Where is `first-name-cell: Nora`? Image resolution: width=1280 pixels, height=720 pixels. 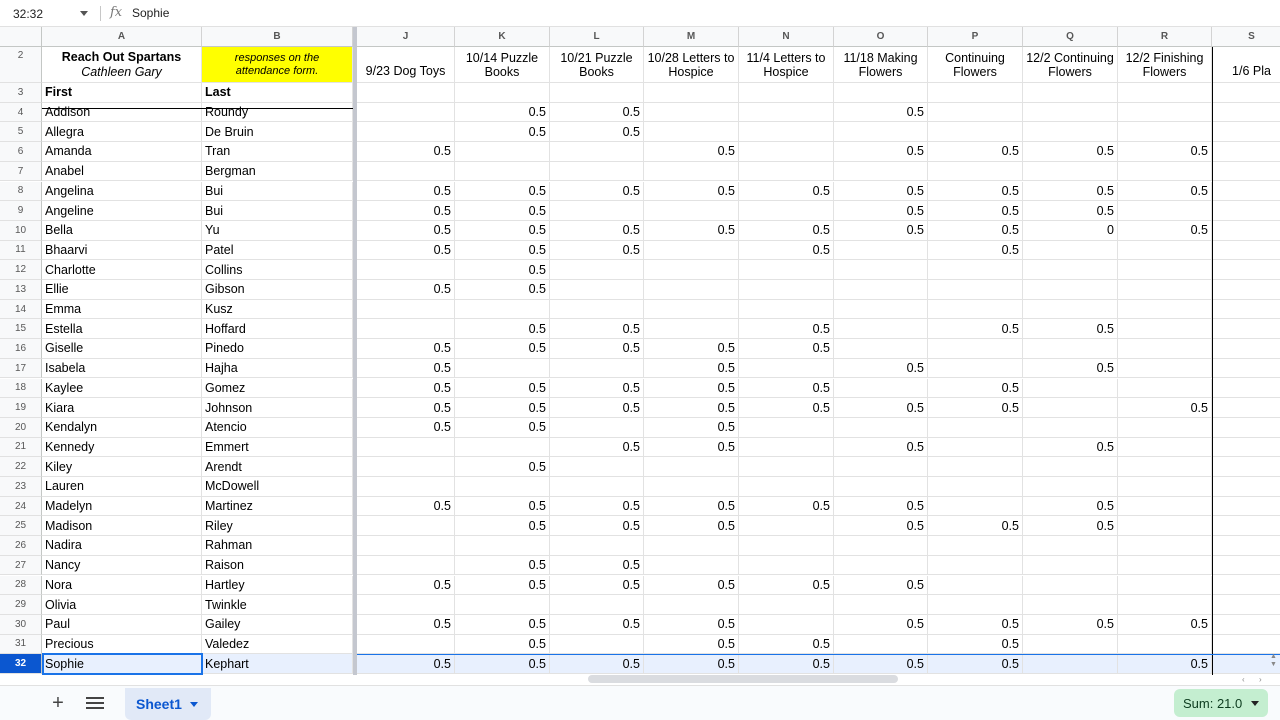 first-name-cell: Nora is located at coordinates (122, 585).